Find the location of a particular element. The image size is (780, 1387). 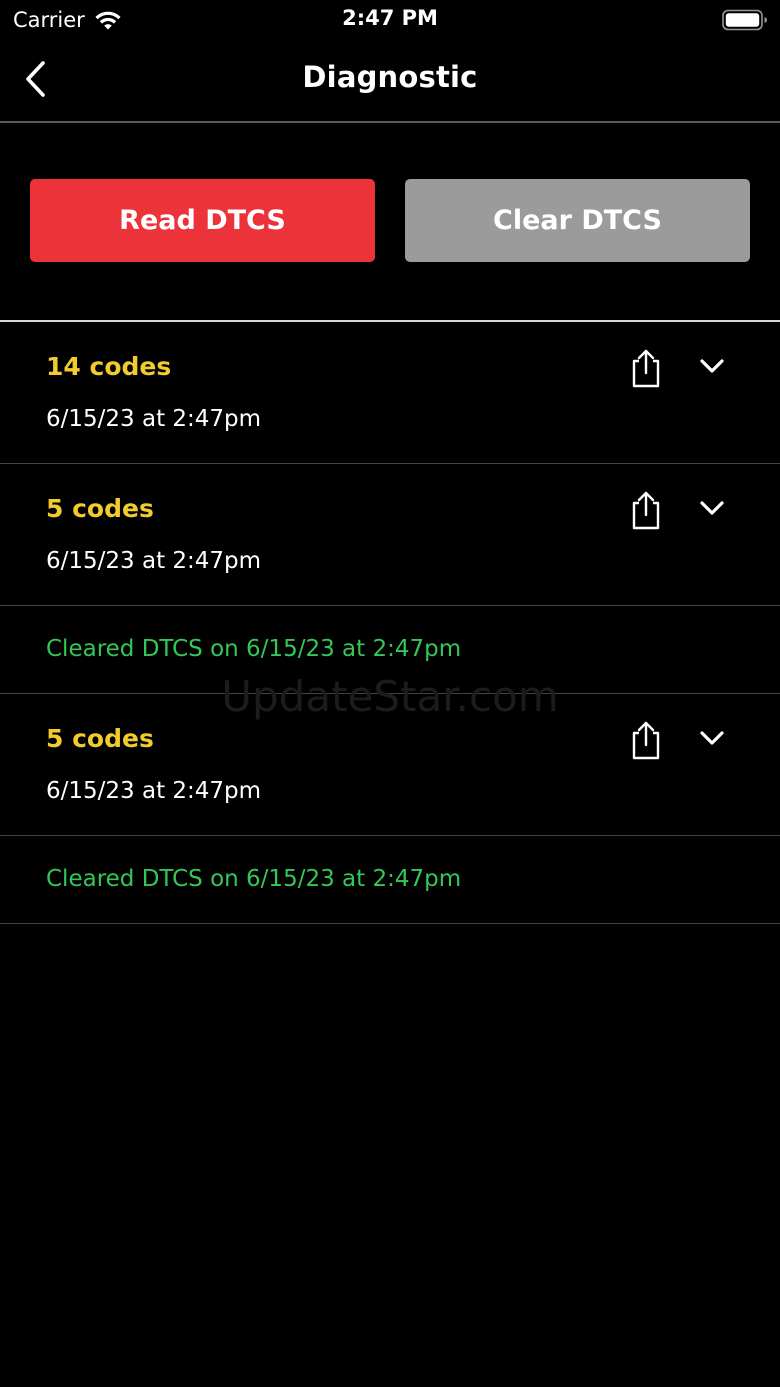

action-buttons: Read DTCS Clear DTCS is located at coordinates (390, 222).